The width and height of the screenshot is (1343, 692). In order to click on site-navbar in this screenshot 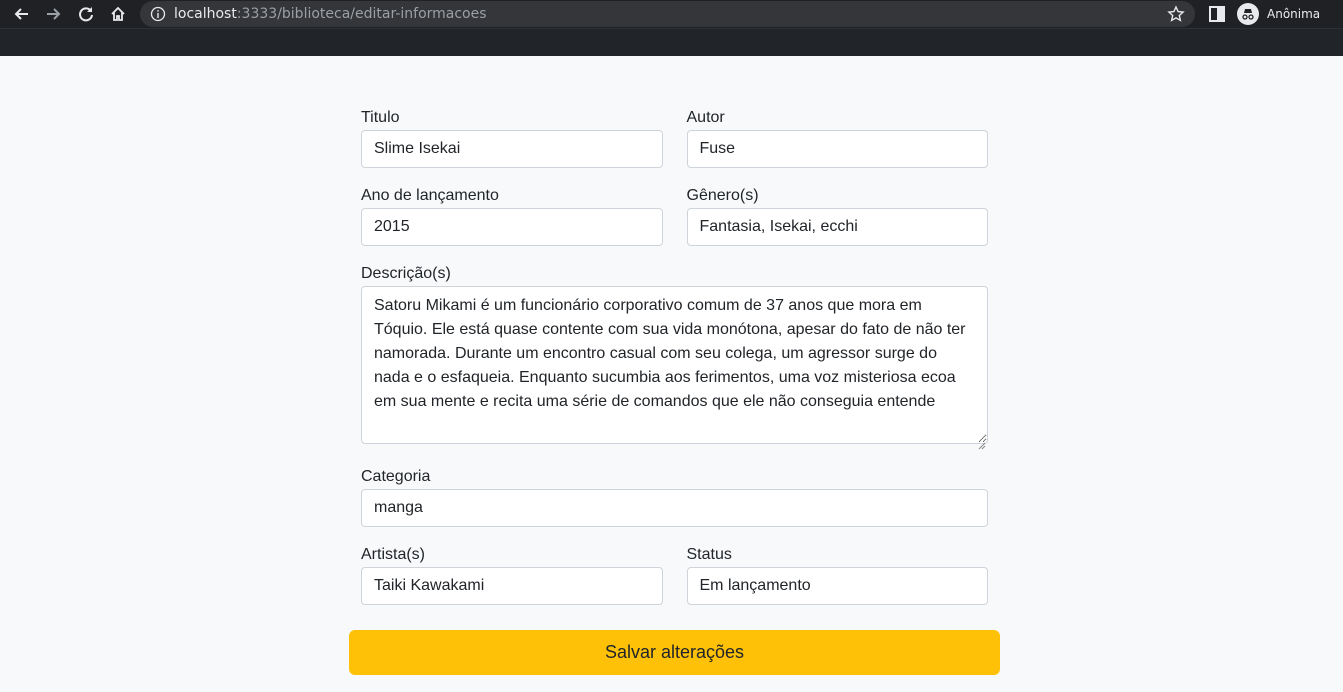, I will do `click(671, 42)`.